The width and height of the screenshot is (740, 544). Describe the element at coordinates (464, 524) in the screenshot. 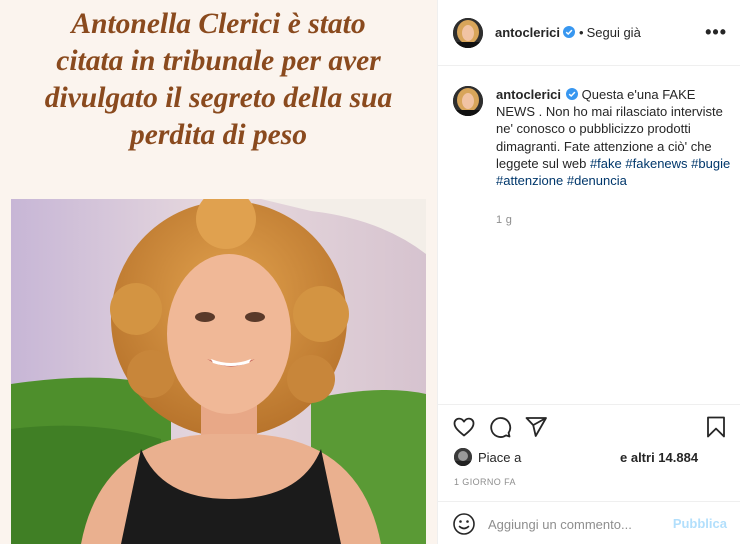

I see `emoji-icon` at that location.